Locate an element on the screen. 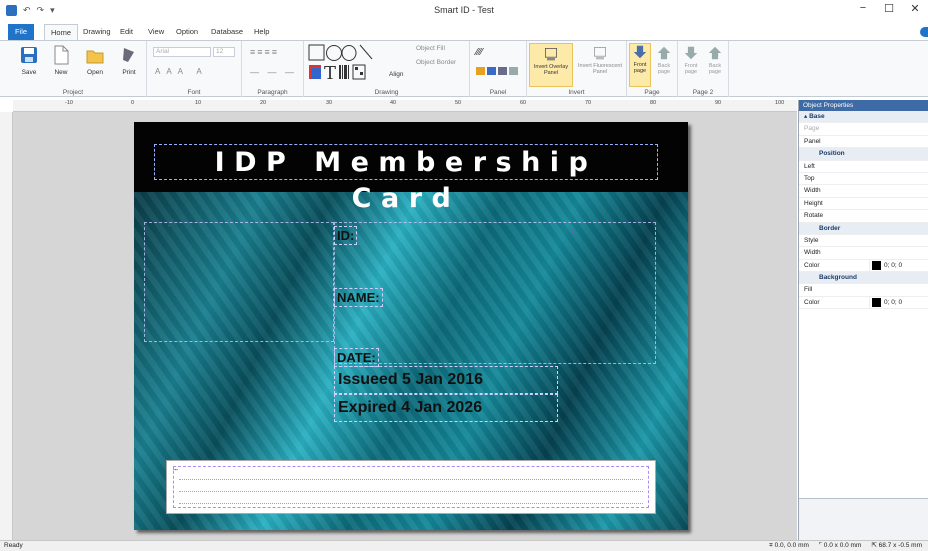  ruler-label: 80 is located at coordinates (653, 103).